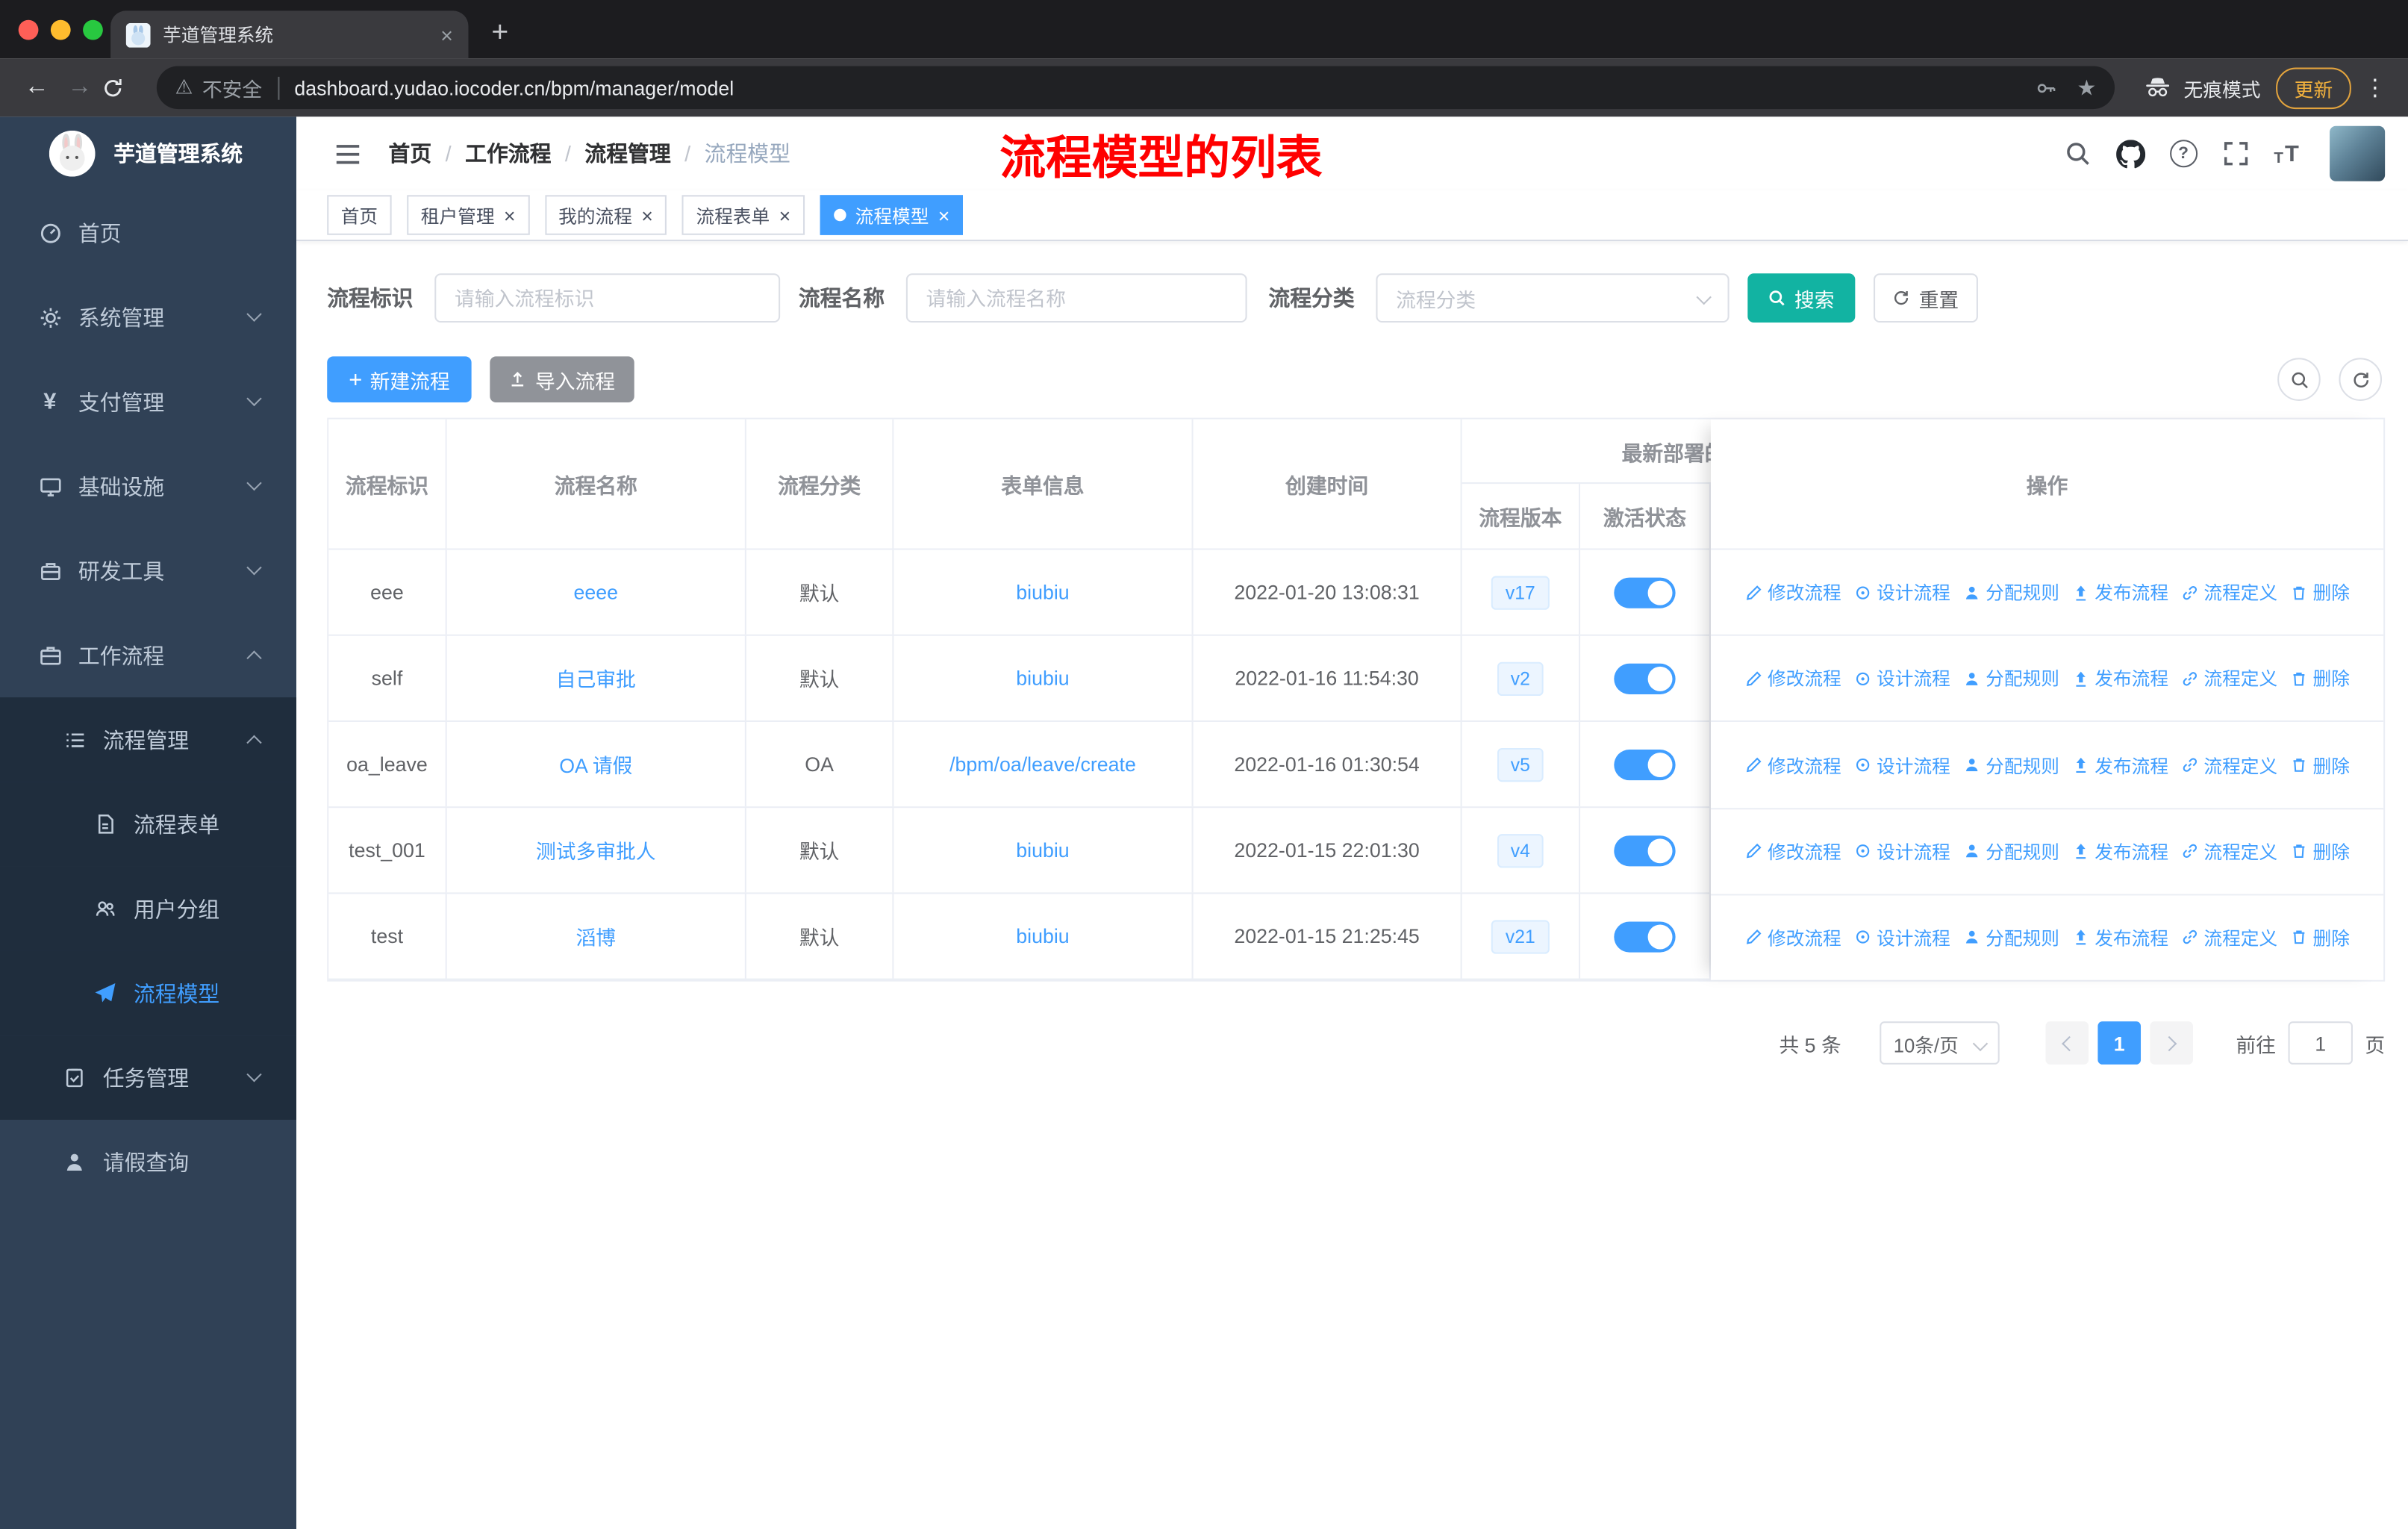  Describe the element at coordinates (2235, 153) in the screenshot. I see `fullscreen-icon` at that location.